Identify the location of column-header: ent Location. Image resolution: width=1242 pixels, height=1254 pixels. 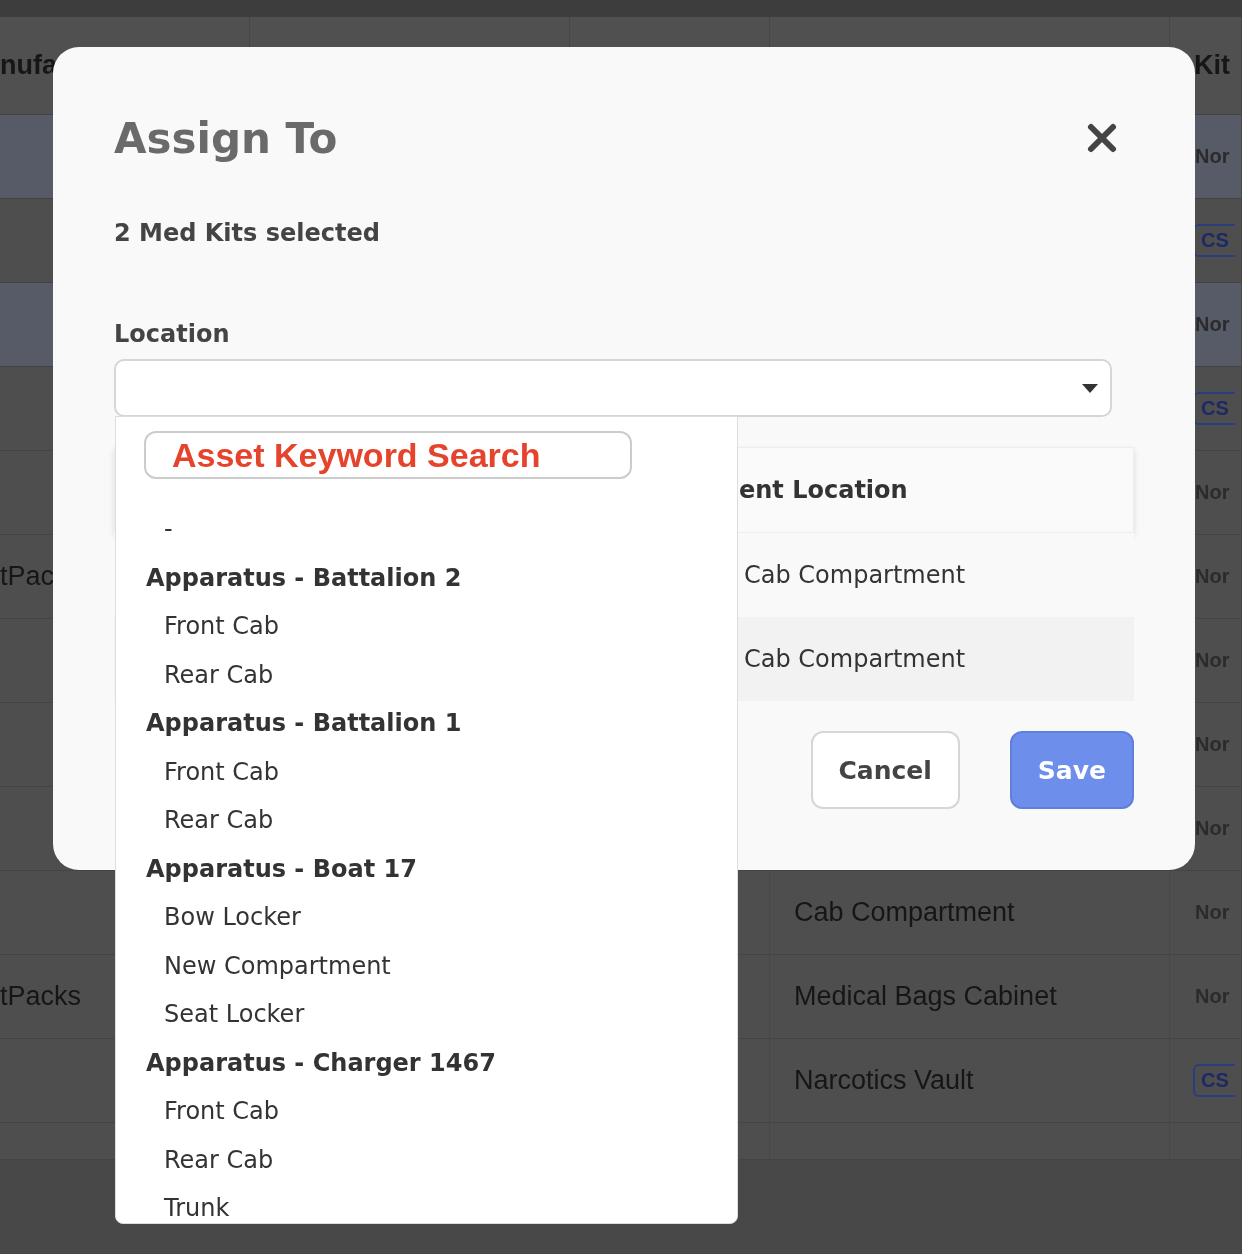
(823, 490).